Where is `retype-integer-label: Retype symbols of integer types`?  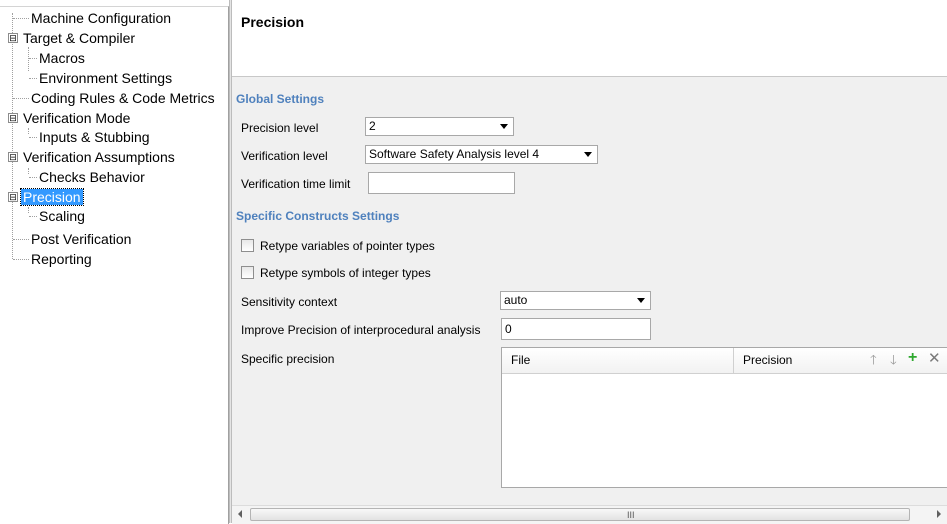
retype-integer-label: Retype symbols of integer types is located at coordinates (345, 273).